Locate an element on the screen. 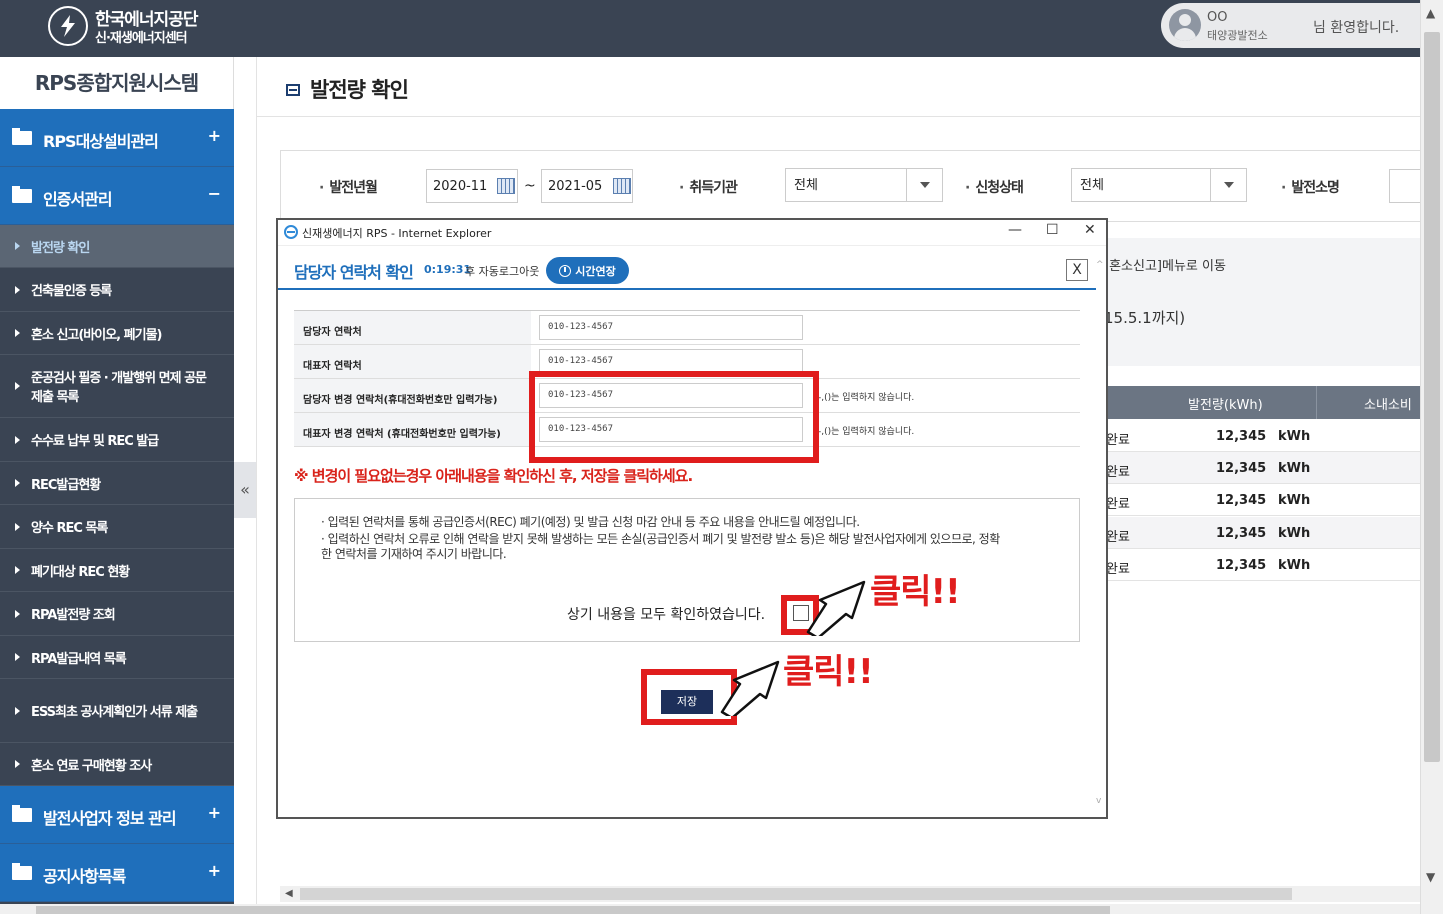 Image resolution: width=1443 pixels, height=914 pixels. menu-group-producer-info: 발전사업자 정보 관리 + is located at coordinates (117, 815).